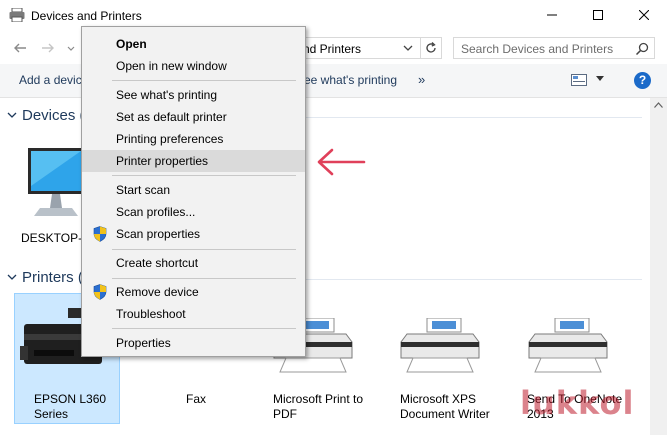 This screenshot has height=435, width=667. What do you see at coordinates (70, 399) in the screenshot?
I see `printer-label-line1: EPSON L360` at bounding box center [70, 399].